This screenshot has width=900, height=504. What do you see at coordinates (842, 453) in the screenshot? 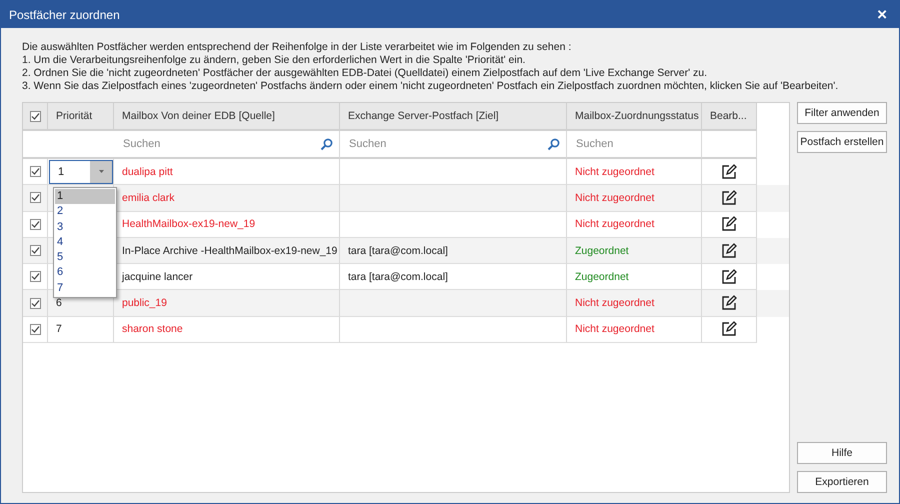
I see `action-button: Hilfe` at bounding box center [842, 453].